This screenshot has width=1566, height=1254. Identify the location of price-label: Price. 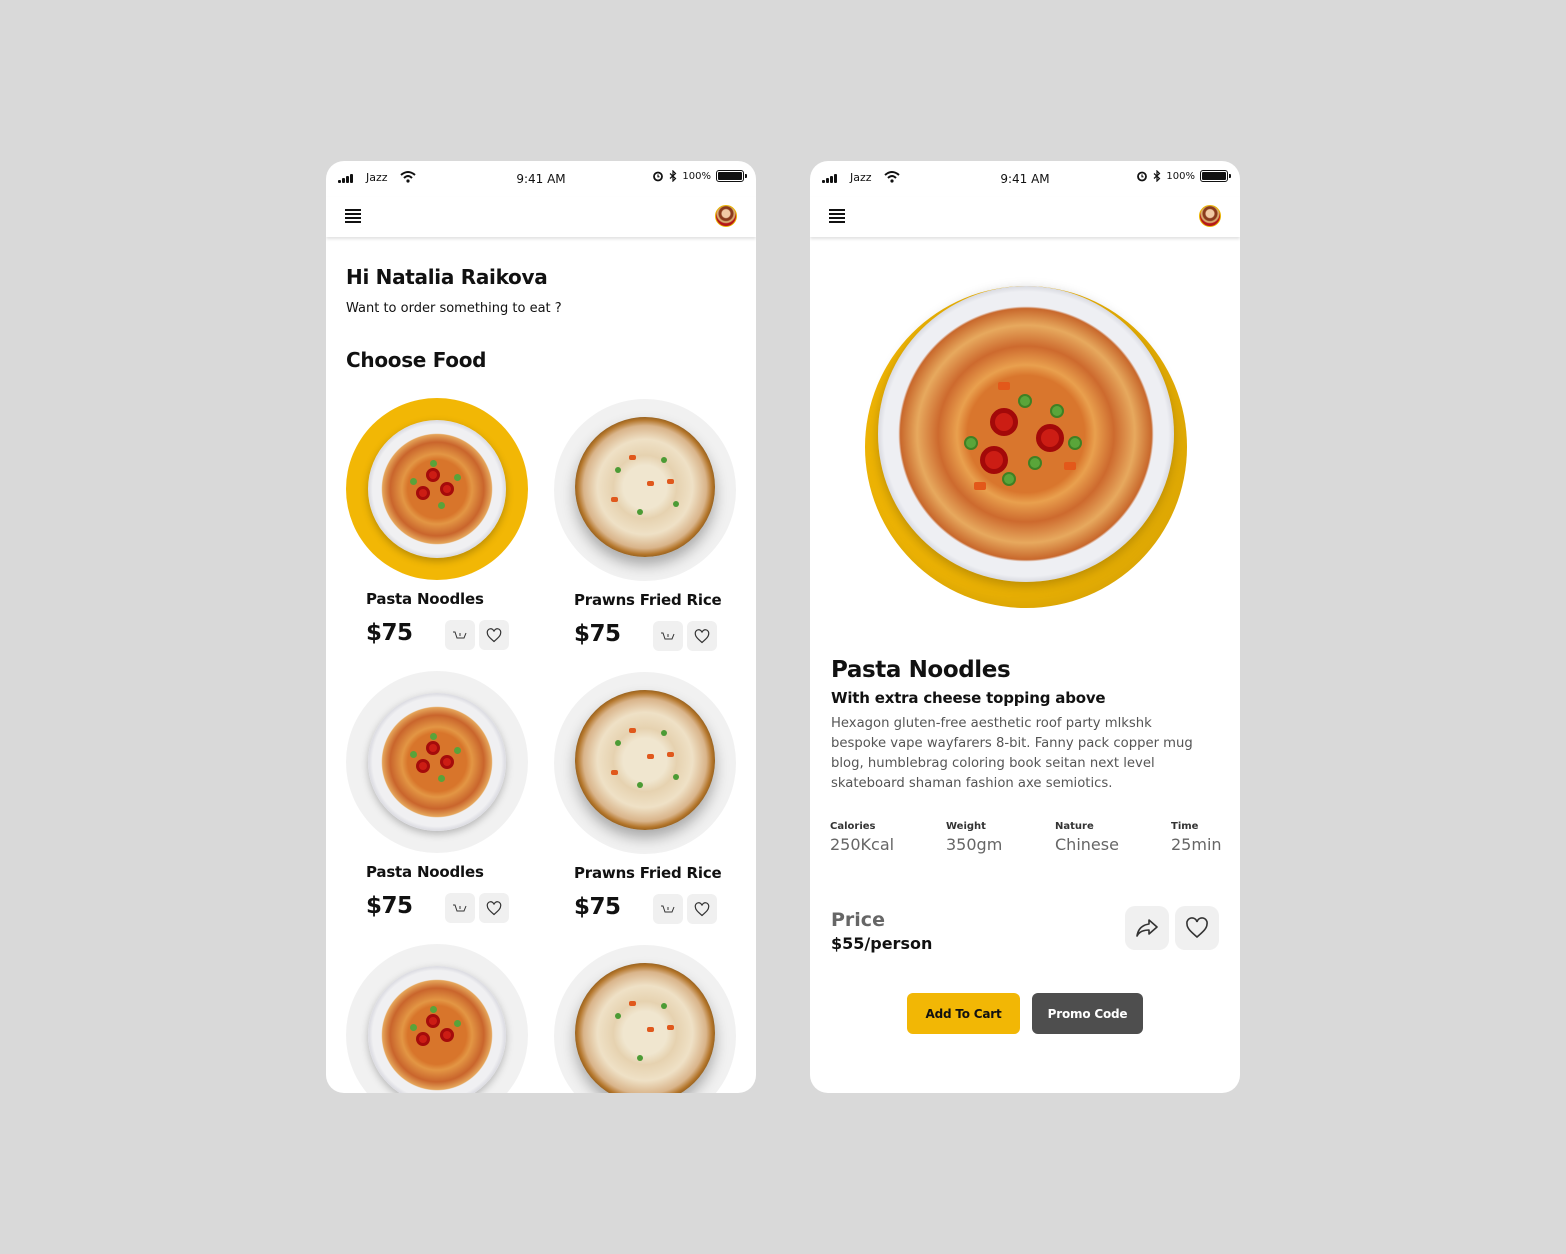
(858, 920).